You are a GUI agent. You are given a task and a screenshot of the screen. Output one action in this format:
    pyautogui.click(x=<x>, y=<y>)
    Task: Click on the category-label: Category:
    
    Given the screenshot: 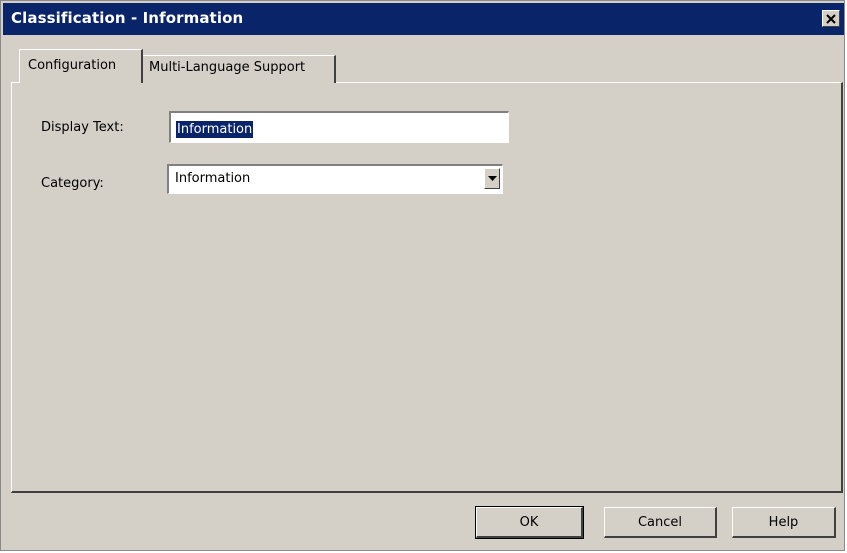 What is the action you would take?
    pyautogui.click(x=72, y=183)
    